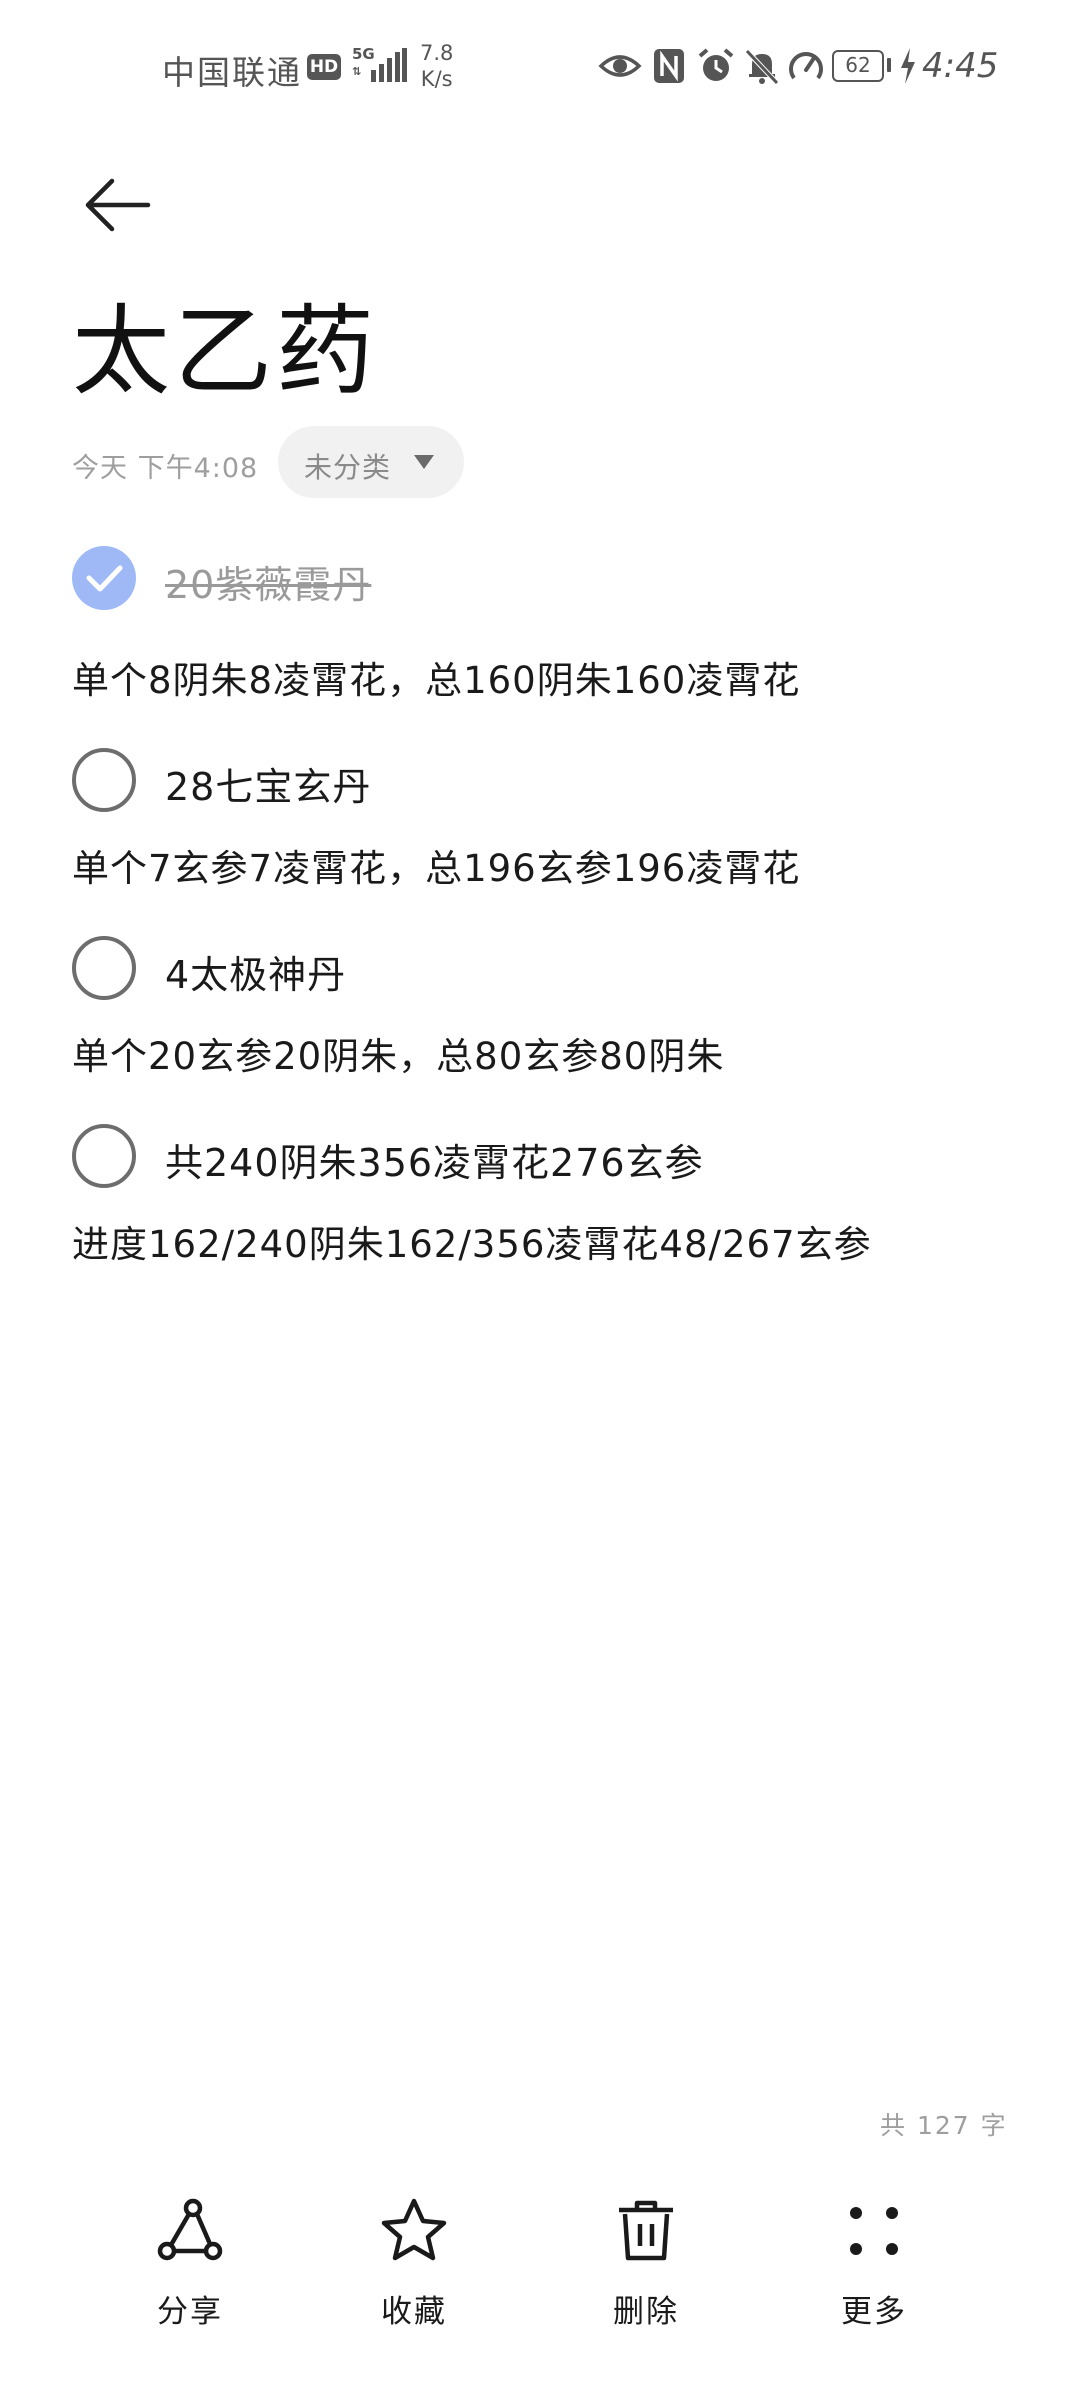 This screenshot has height=2400, width=1080. I want to click on more-dots-icon, so click(874, 2231).